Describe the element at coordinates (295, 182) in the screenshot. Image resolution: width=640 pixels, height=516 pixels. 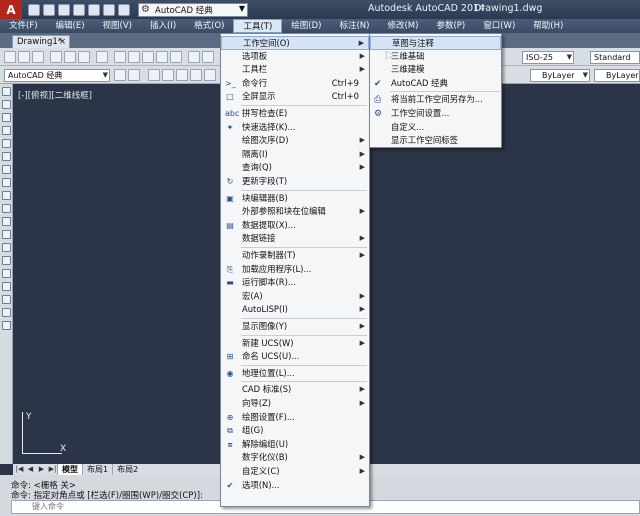
I see `tools-menu-item: ↻ 更新字段(T)` at that location.